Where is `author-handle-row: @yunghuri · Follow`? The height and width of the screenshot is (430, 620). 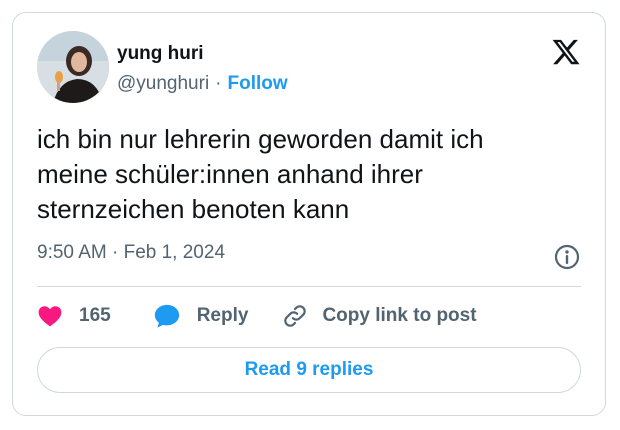
author-handle-row: @yunghuri · Follow is located at coordinates (202, 84).